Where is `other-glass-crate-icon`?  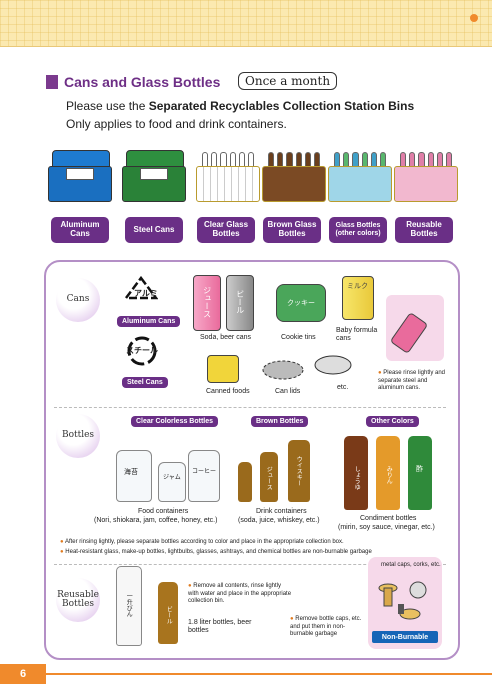 other-glass-crate-icon is located at coordinates (360, 176).